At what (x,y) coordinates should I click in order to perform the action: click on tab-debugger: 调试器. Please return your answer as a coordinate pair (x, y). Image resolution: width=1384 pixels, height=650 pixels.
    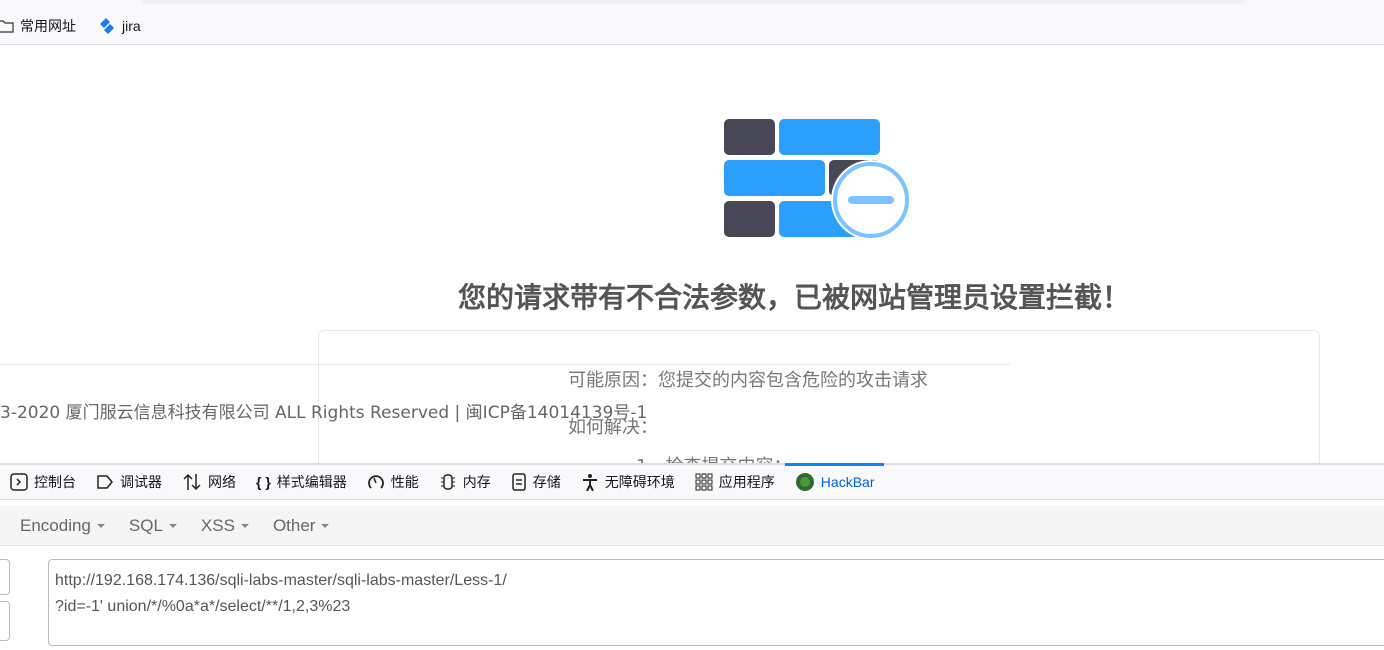
    Looking at the image, I should click on (129, 482).